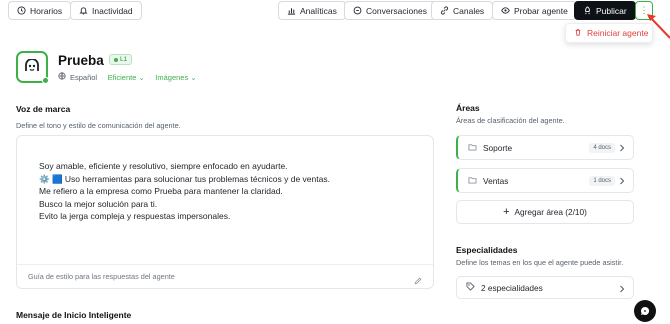  I want to click on chat-icon, so click(645, 310).